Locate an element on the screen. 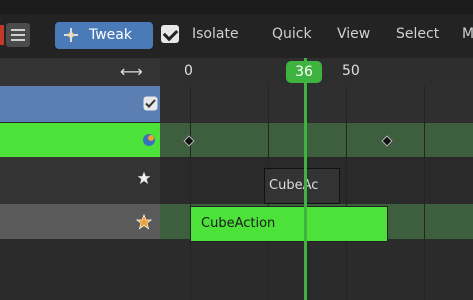  tweak-label: Tweak is located at coordinates (110, 35).